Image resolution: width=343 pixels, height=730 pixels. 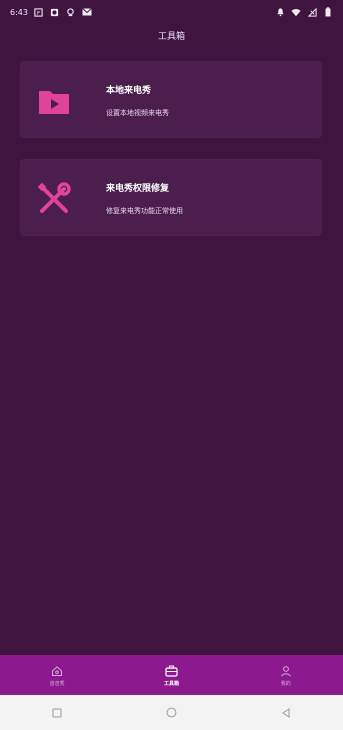 I want to click on home-circle-icon, so click(x=171, y=712).